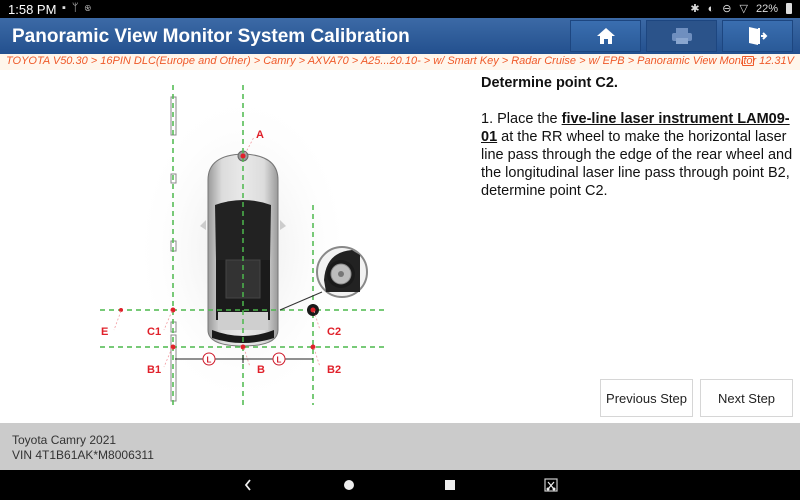 Image resolution: width=800 pixels, height=500 pixels. I want to click on previous-step-button: Previous Step, so click(646, 398).